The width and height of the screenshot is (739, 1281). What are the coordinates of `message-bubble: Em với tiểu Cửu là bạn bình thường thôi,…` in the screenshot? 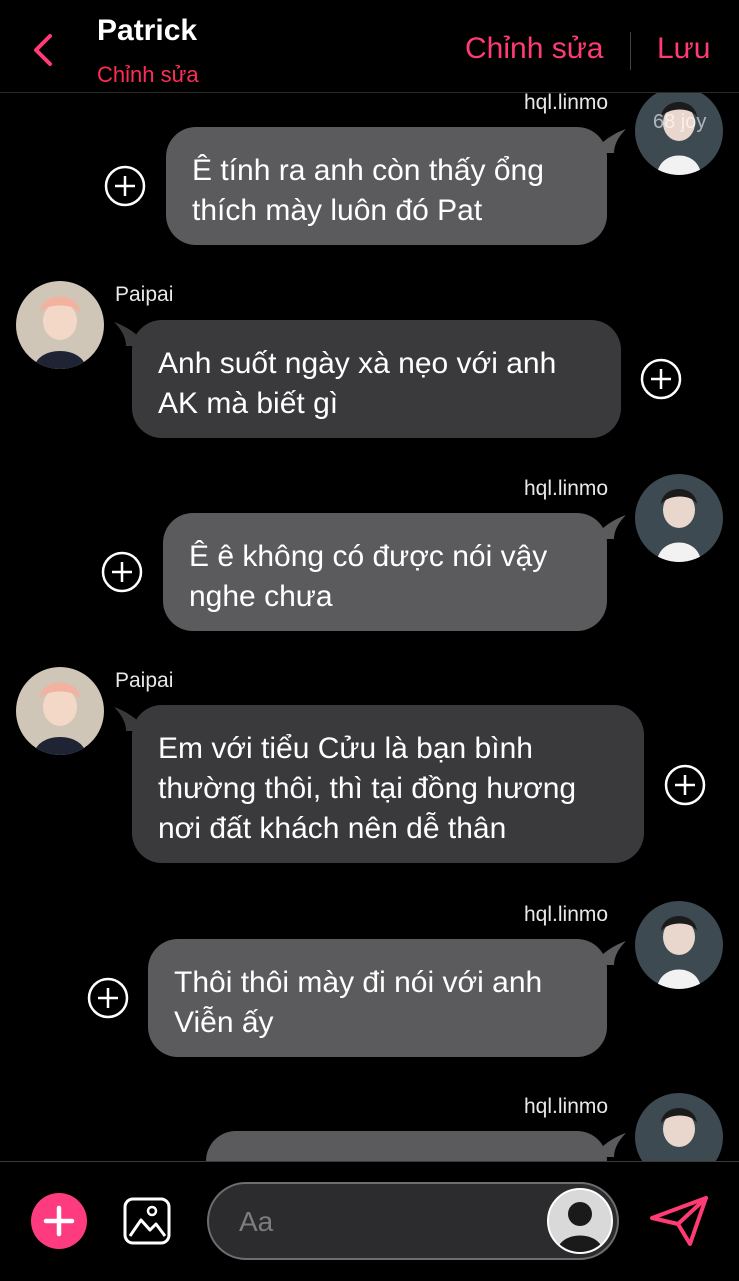 It's located at (388, 784).